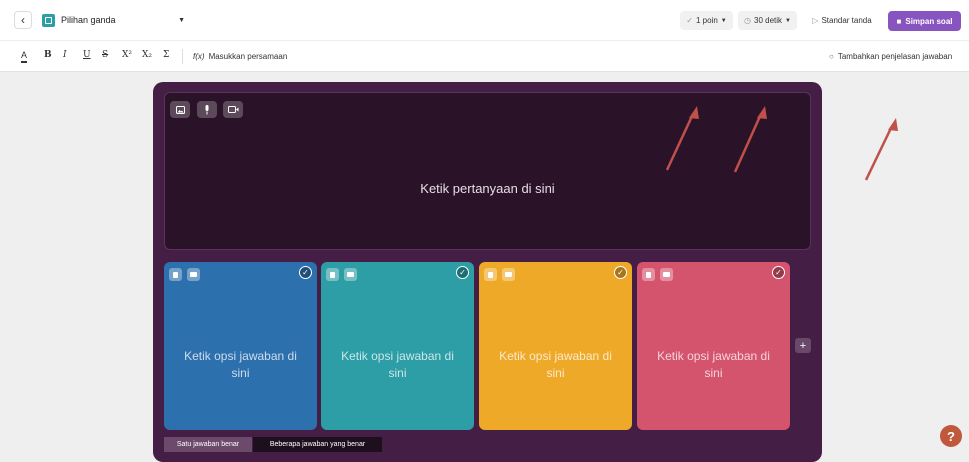  Describe the element at coordinates (815, 20) in the screenshot. I see `tag-icon: ▷` at that location.